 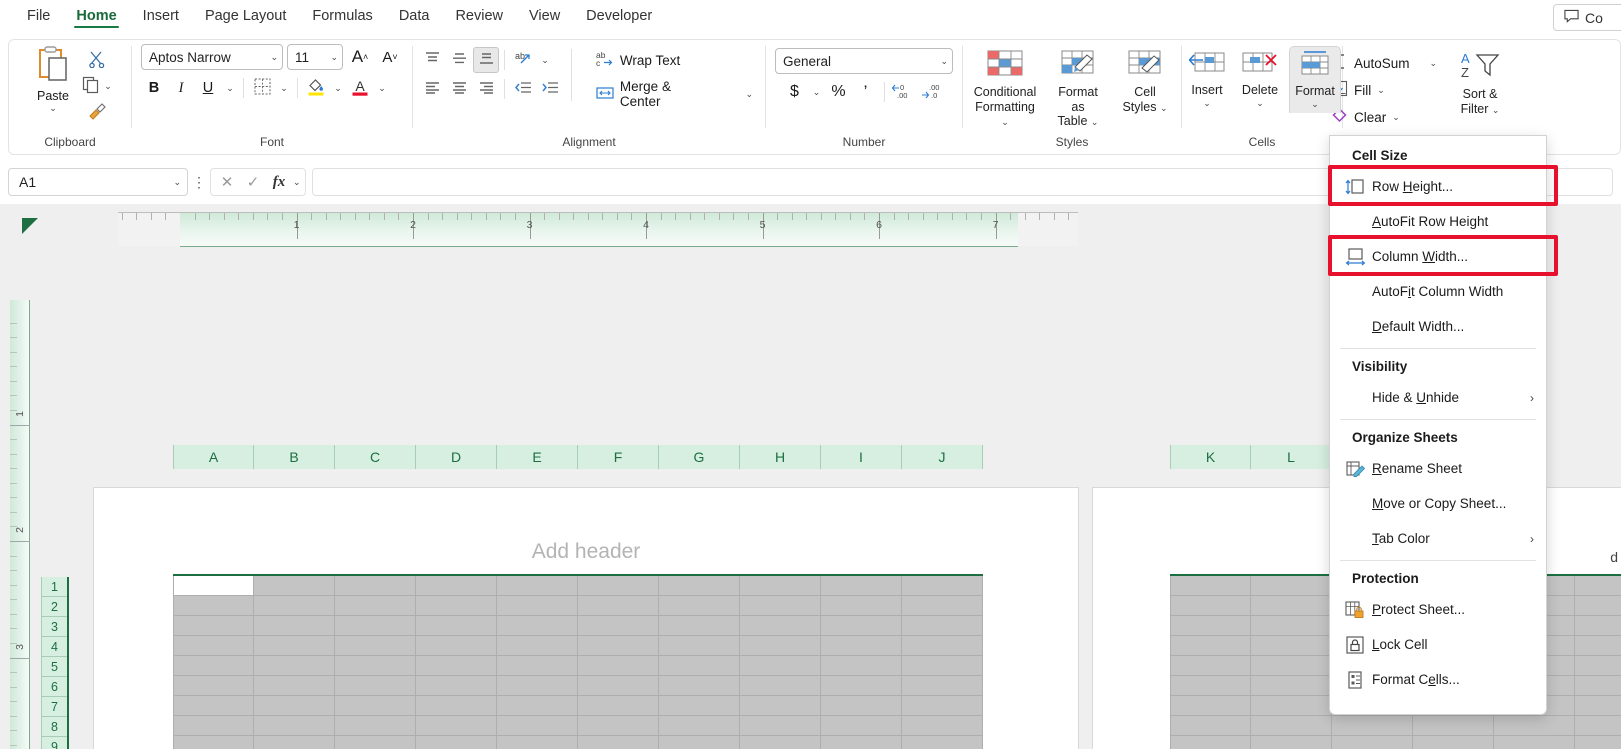 I want to click on cell-K4, so click(x=1210, y=646).